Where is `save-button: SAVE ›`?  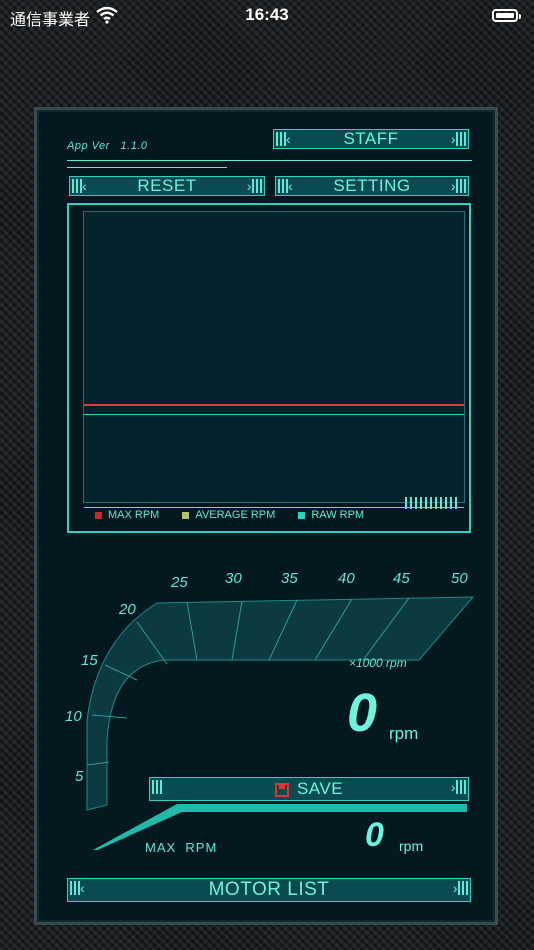 save-button: SAVE › is located at coordinates (309, 789).